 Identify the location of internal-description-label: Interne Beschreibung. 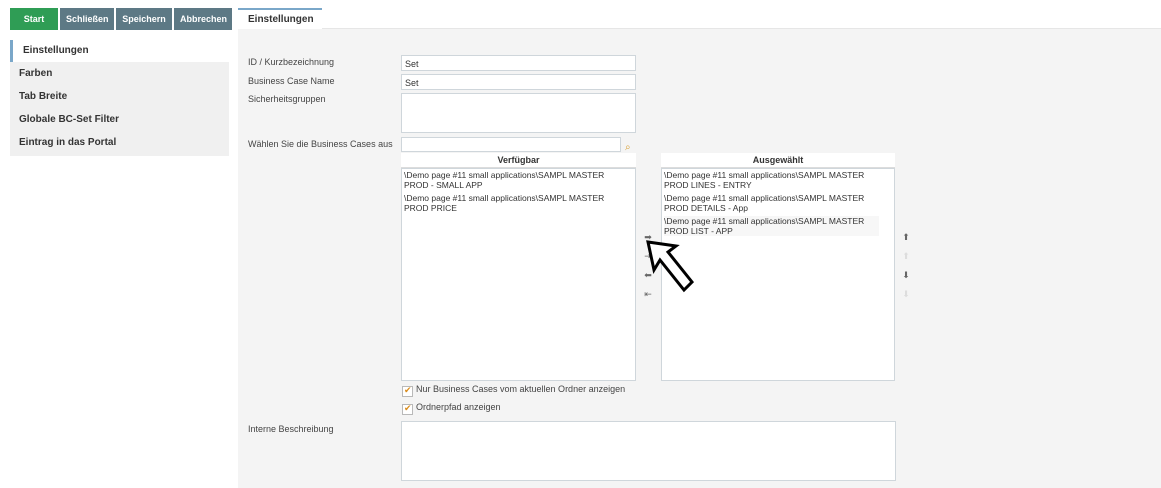
(291, 429).